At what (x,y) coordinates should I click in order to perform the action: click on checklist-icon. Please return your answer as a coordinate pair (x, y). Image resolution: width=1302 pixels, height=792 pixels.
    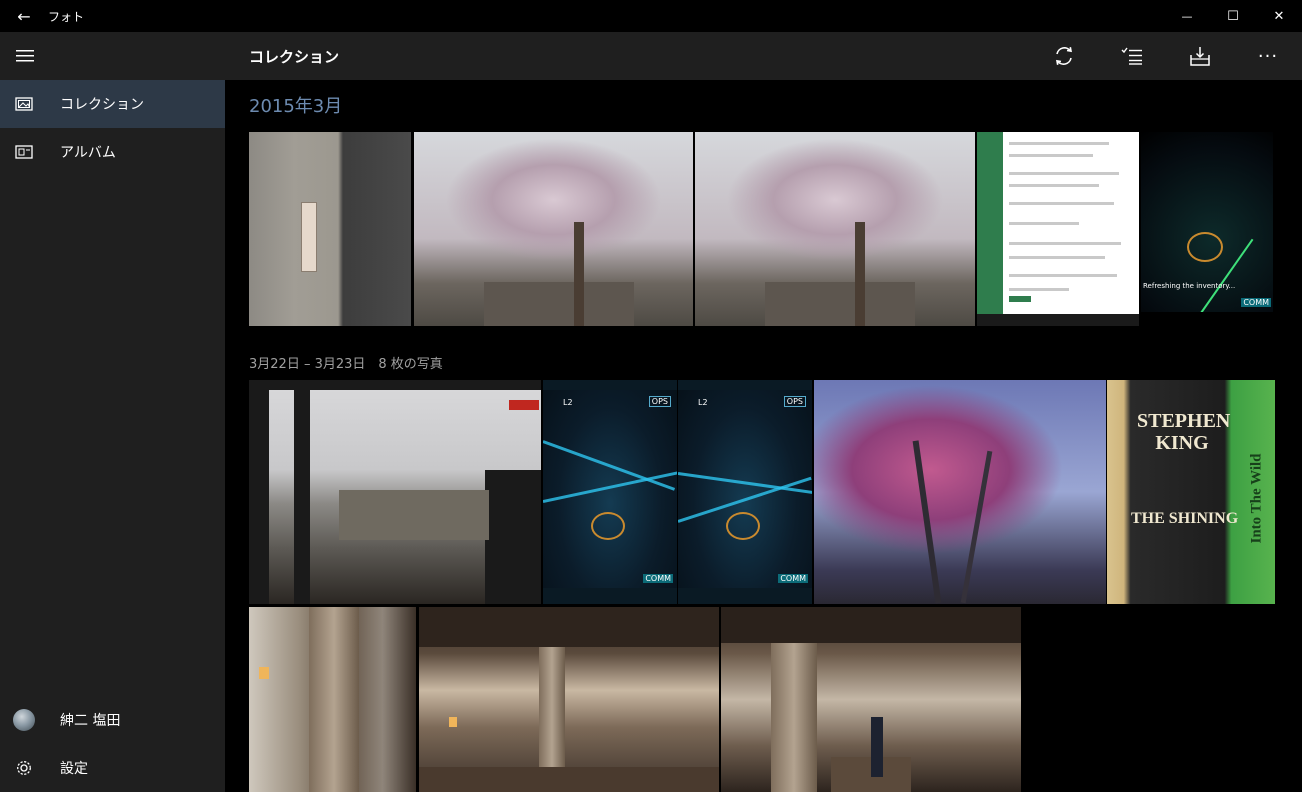
    Looking at the image, I should click on (1131, 56).